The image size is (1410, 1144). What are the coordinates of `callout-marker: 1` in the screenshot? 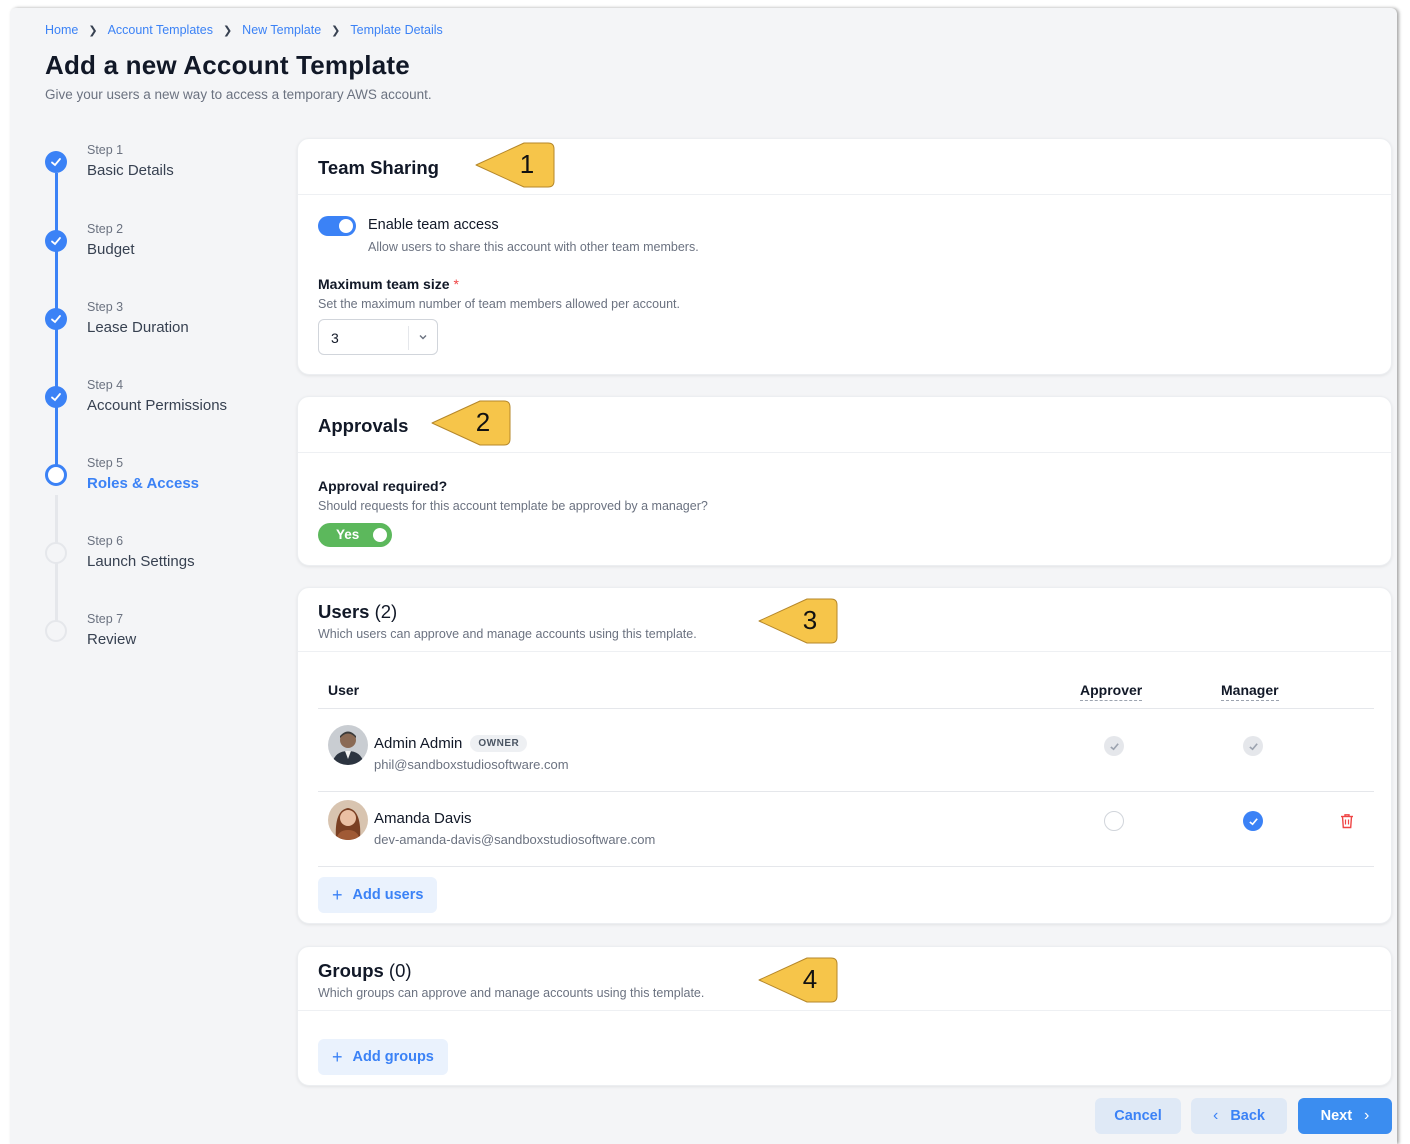 It's located at (534, 165).